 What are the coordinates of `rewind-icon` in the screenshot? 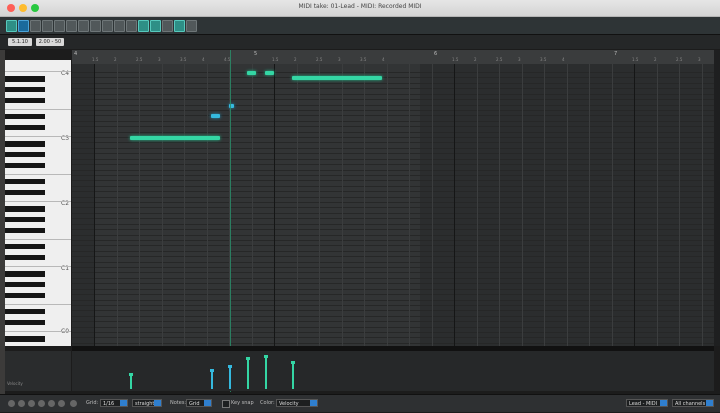 It's located at (11, 403).